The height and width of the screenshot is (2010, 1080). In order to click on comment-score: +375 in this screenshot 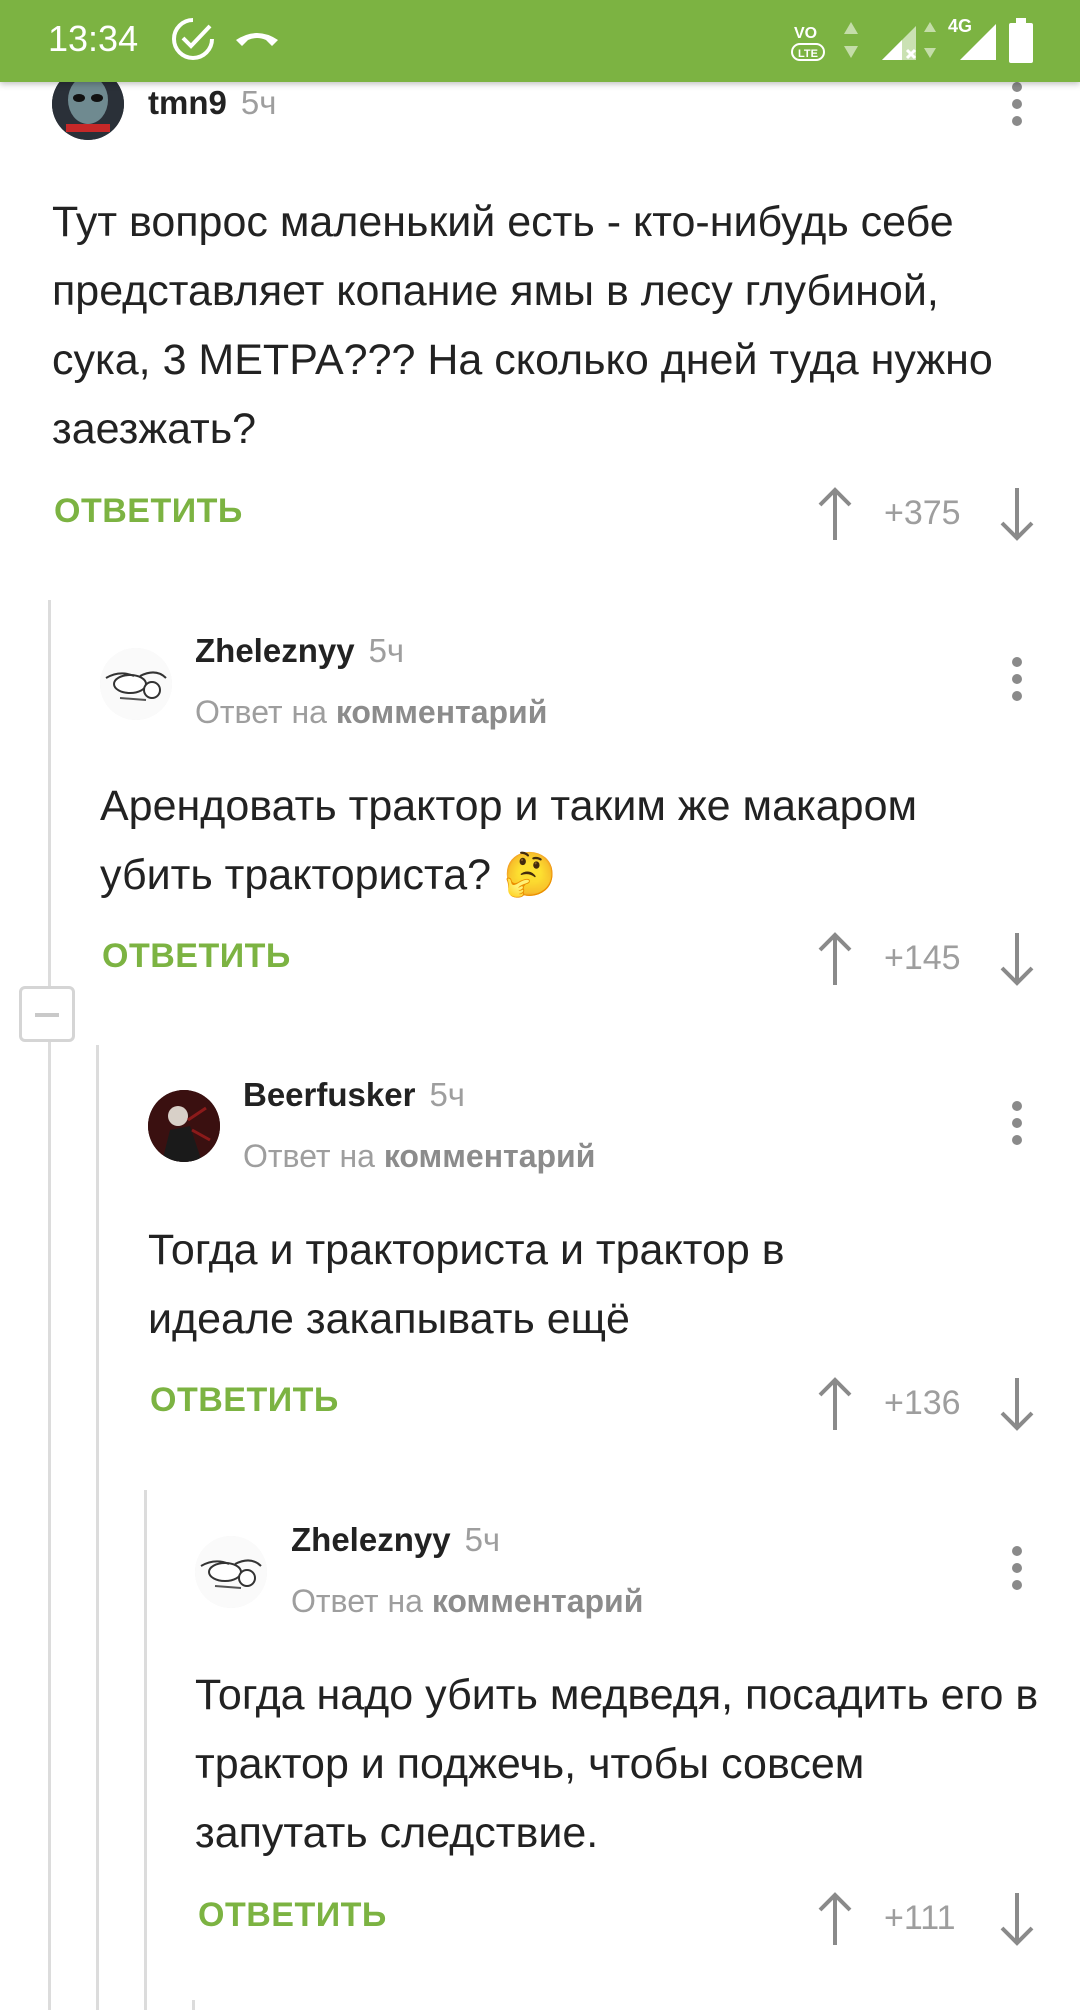, I will do `click(922, 513)`.